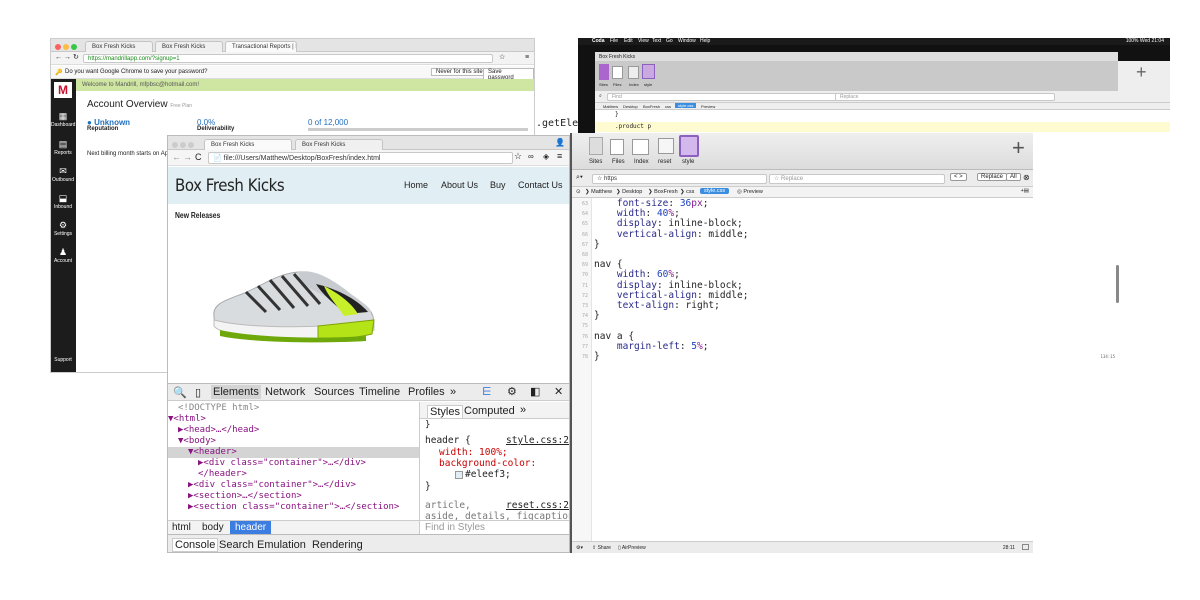 The image size is (1200, 600). What do you see at coordinates (1117, 284) in the screenshot?
I see `back-scrollbar` at bounding box center [1117, 284].